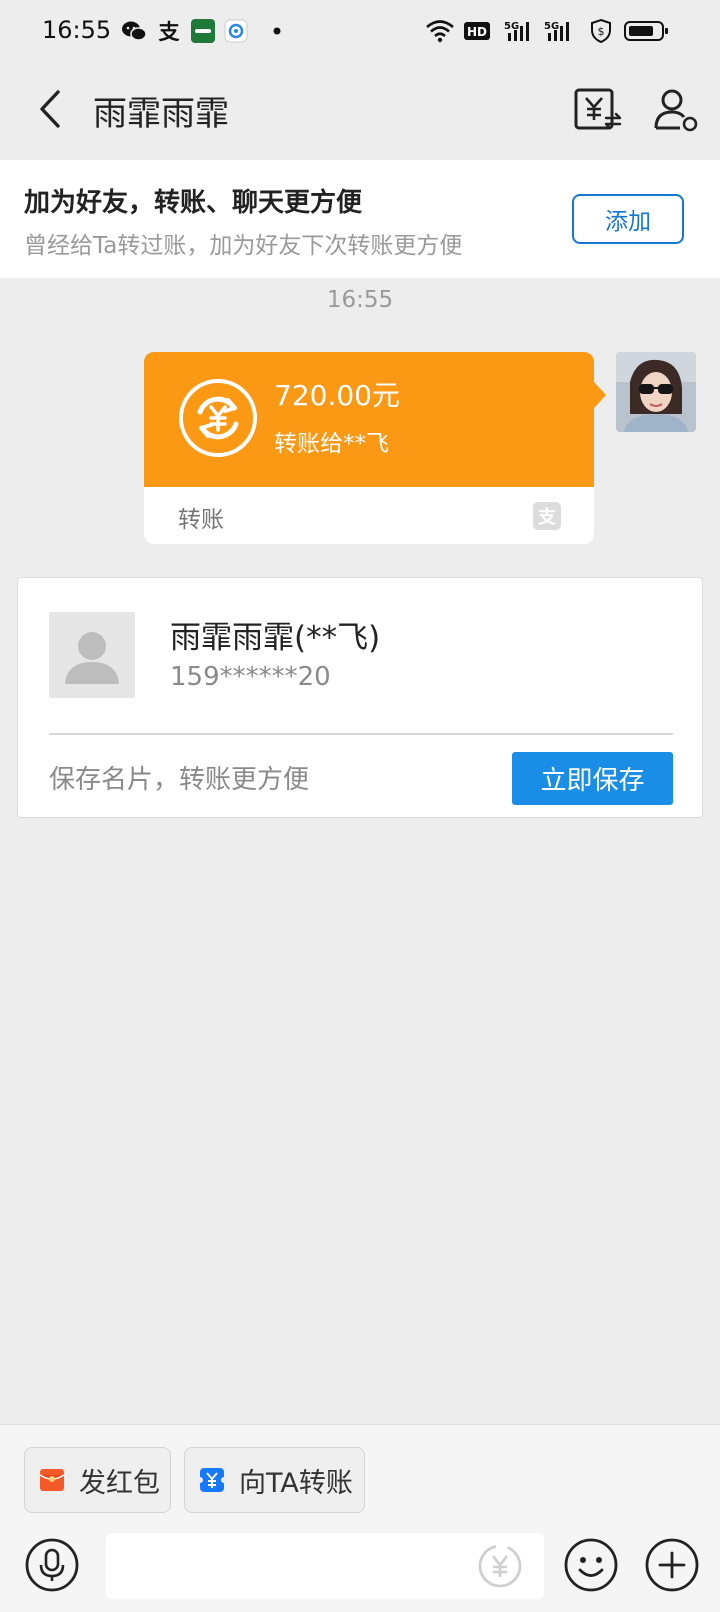 The height and width of the screenshot is (1612, 720). What do you see at coordinates (360, 31) in the screenshot?
I see `status-bar: 16:55 支 HD 5G 5G $` at bounding box center [360, 31].